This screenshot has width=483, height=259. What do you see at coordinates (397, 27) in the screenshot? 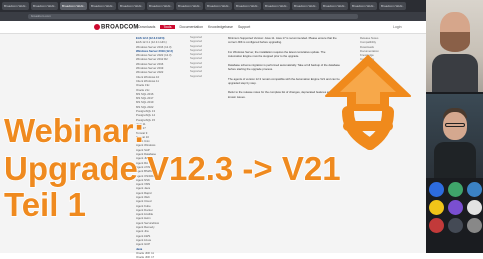
I see `login-link: Login` at bounding box center [397, 27].